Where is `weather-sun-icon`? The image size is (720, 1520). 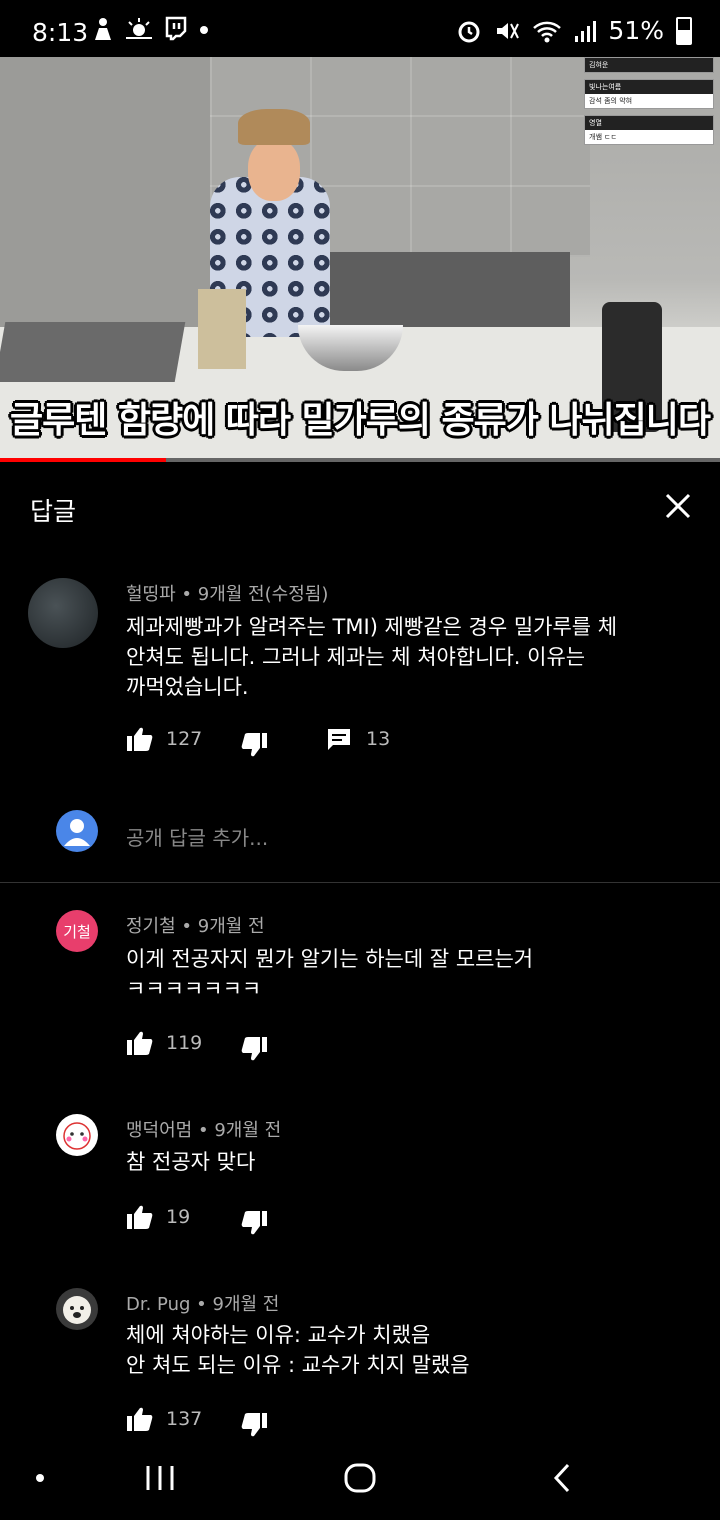
weather-sun-icon is located at coordinates (139, 28).